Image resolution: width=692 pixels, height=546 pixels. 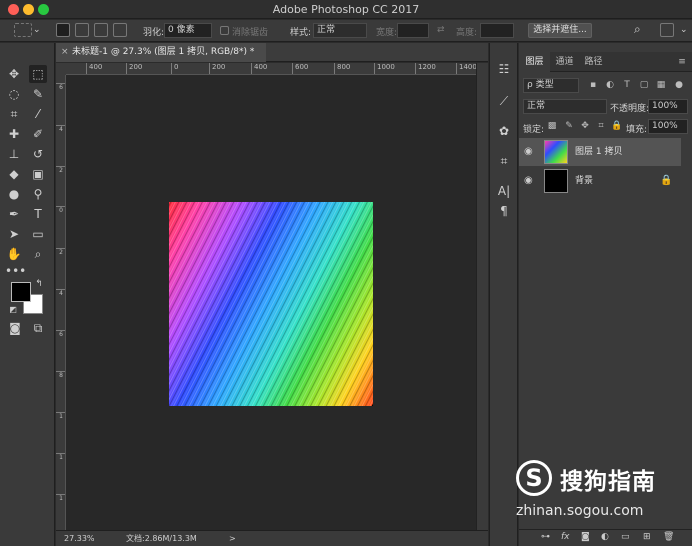 I want to click on rainbow-diagonal-artwork, so click(x=271, y=304).